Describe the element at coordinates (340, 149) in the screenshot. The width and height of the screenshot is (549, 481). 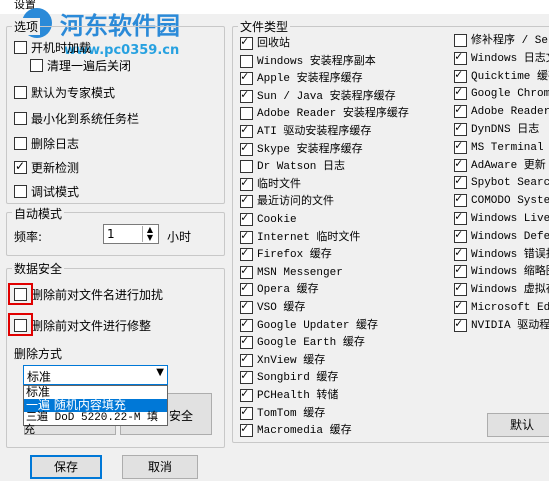
I see `filetype-item: Skype 安装程序缓存` at that location.